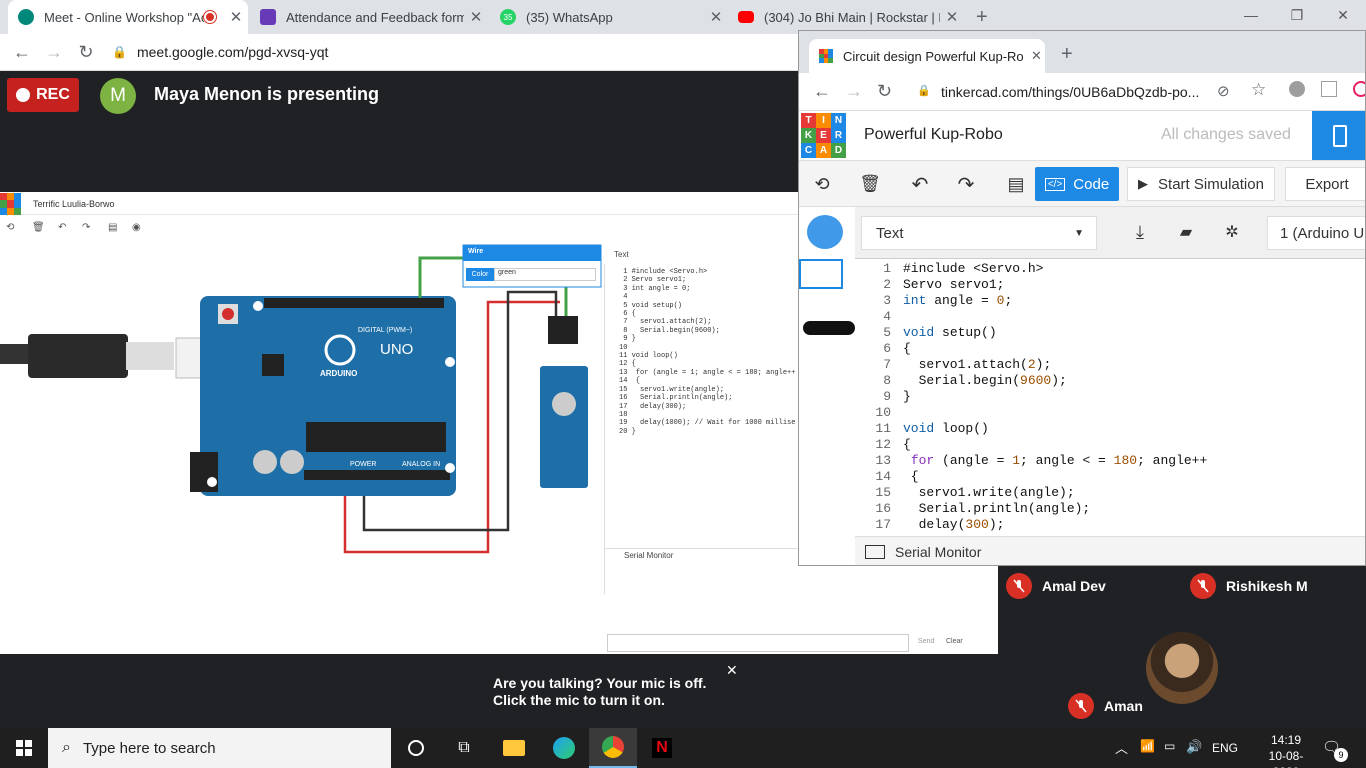 The height and width of the screenshot is (768, 1366). What do you see at coordinates (564, 748) in the screenshot?
I see `edge-icon` at bounding box center [564, 748].